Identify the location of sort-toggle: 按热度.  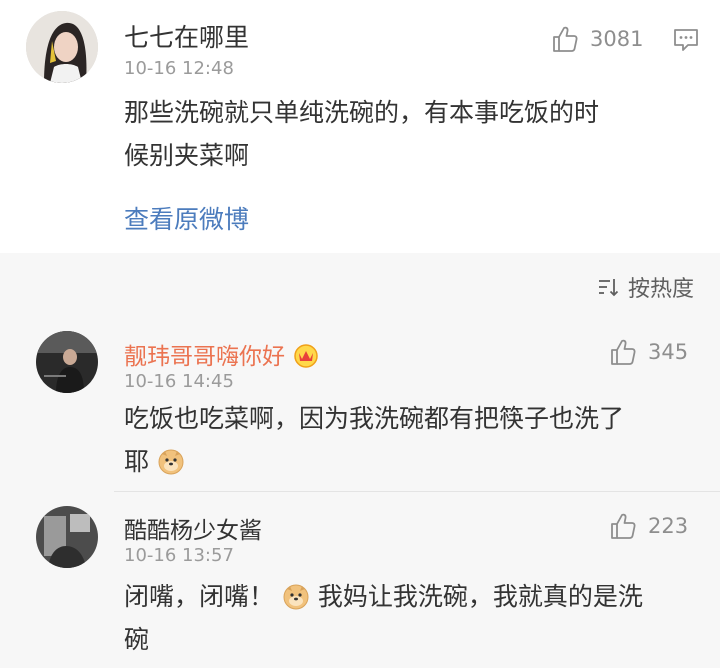
(645, 287).